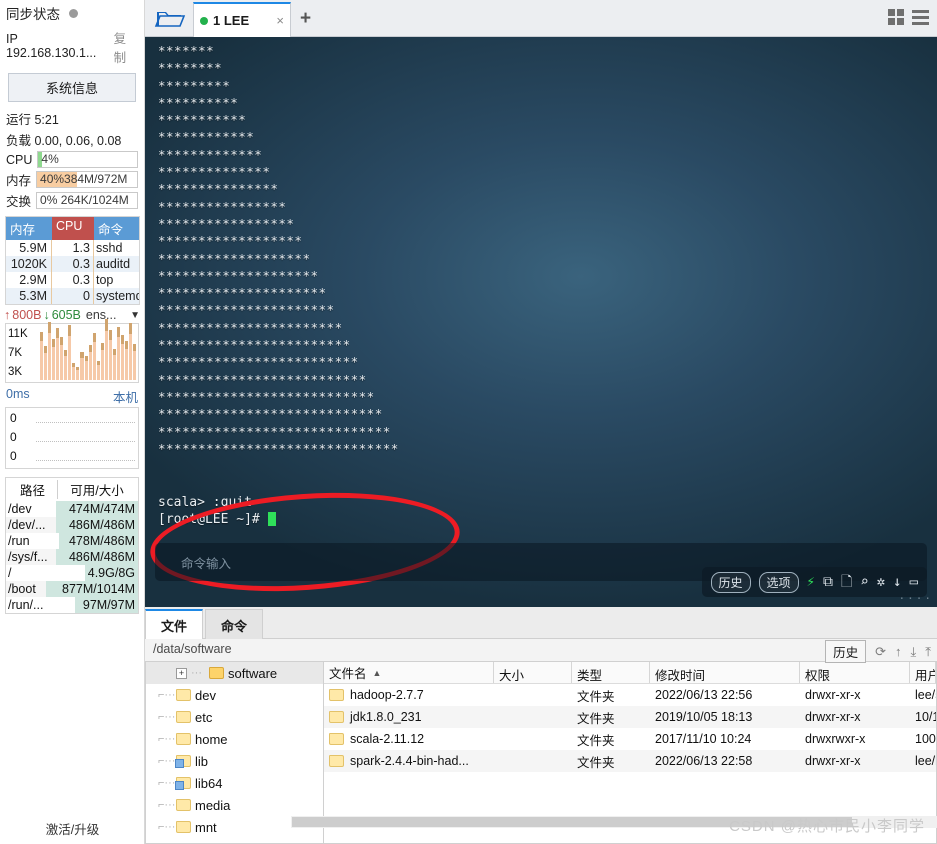 The image size is (937, 844). I want to click on file-header-mtime: 修改时间, so click(725, 672).